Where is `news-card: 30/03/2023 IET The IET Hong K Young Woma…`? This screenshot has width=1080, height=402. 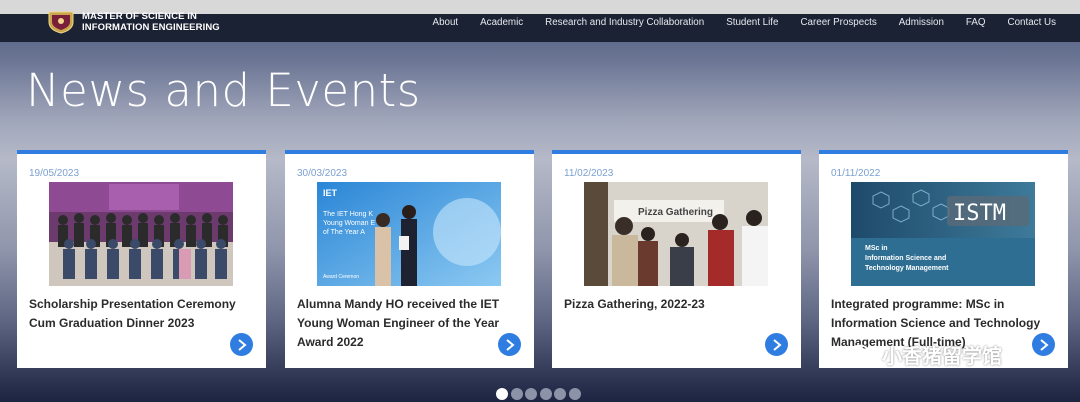 news-card: 30/03/2023 IET The IET Hong K Young Woma… is located at coordinates (409, 259).